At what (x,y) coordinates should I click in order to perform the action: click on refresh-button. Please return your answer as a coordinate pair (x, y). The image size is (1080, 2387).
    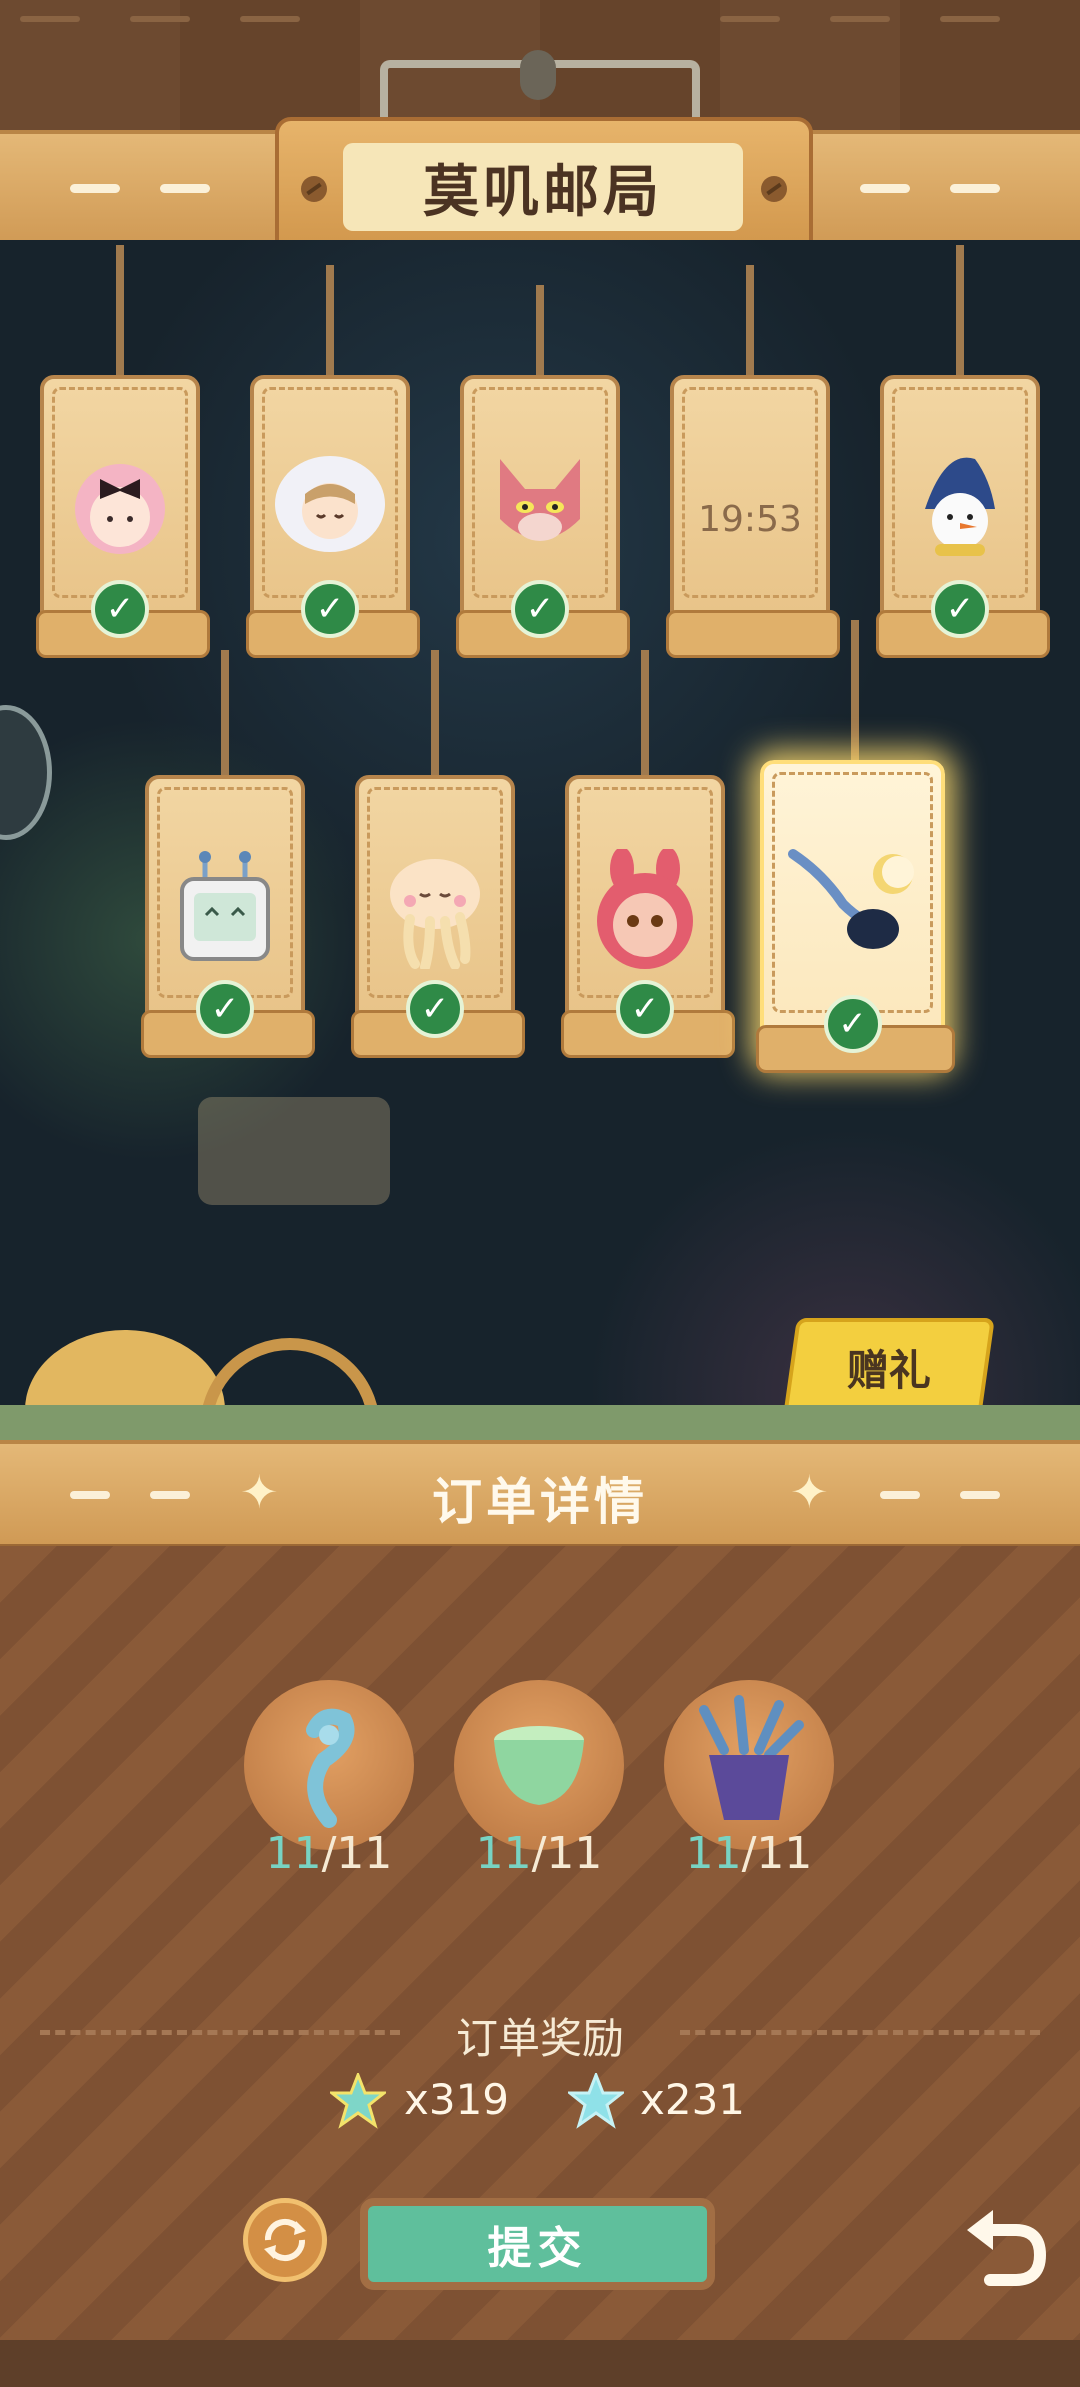
    Looking at the image, I should click on (285, 2240).